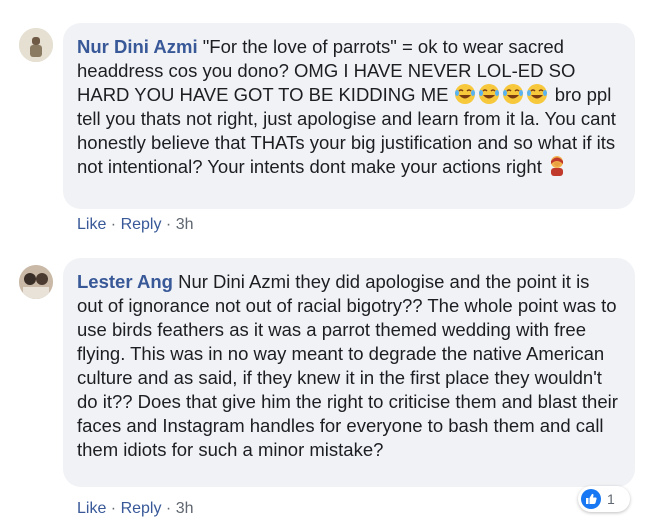  Describe the element at coordinates (604, 499) in the screenshot. I see `reaction-summary: 1` at that location.